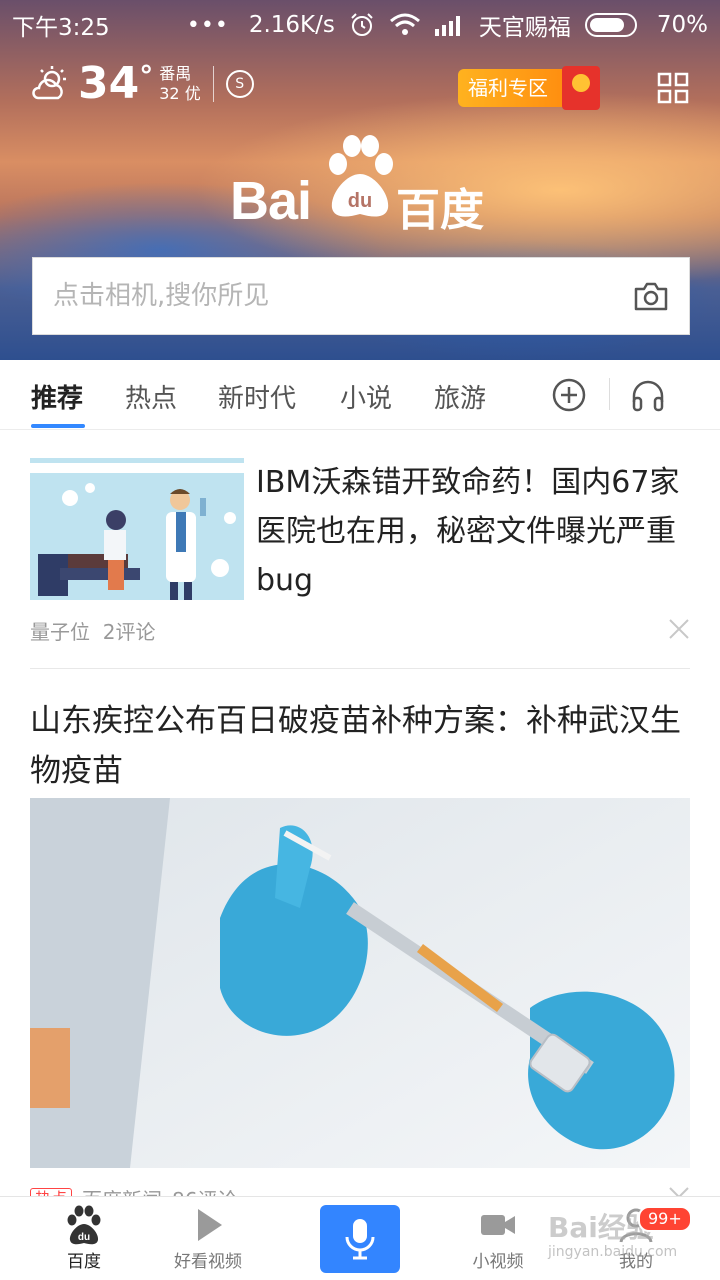 The width and height of the screenshot is (720, 1280). Describe the element at coordinates (366, 396) in the screenshot. I see `tab-novel: 小说` at that location.